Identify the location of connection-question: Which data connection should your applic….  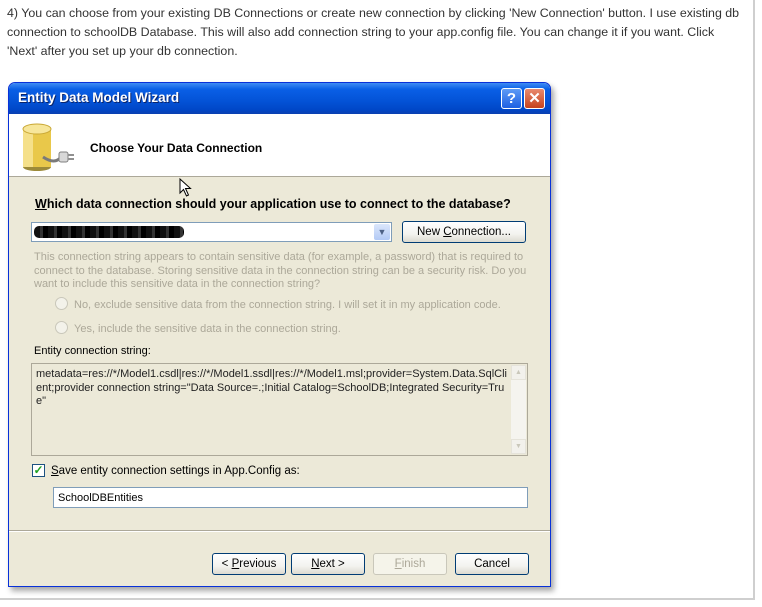
(273, 204).